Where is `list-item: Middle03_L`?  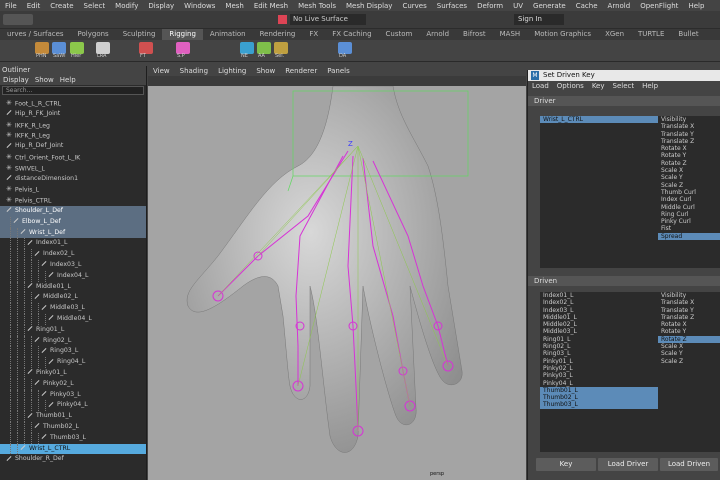
list-item: Middle03_L is located at coordinates (599, 331).